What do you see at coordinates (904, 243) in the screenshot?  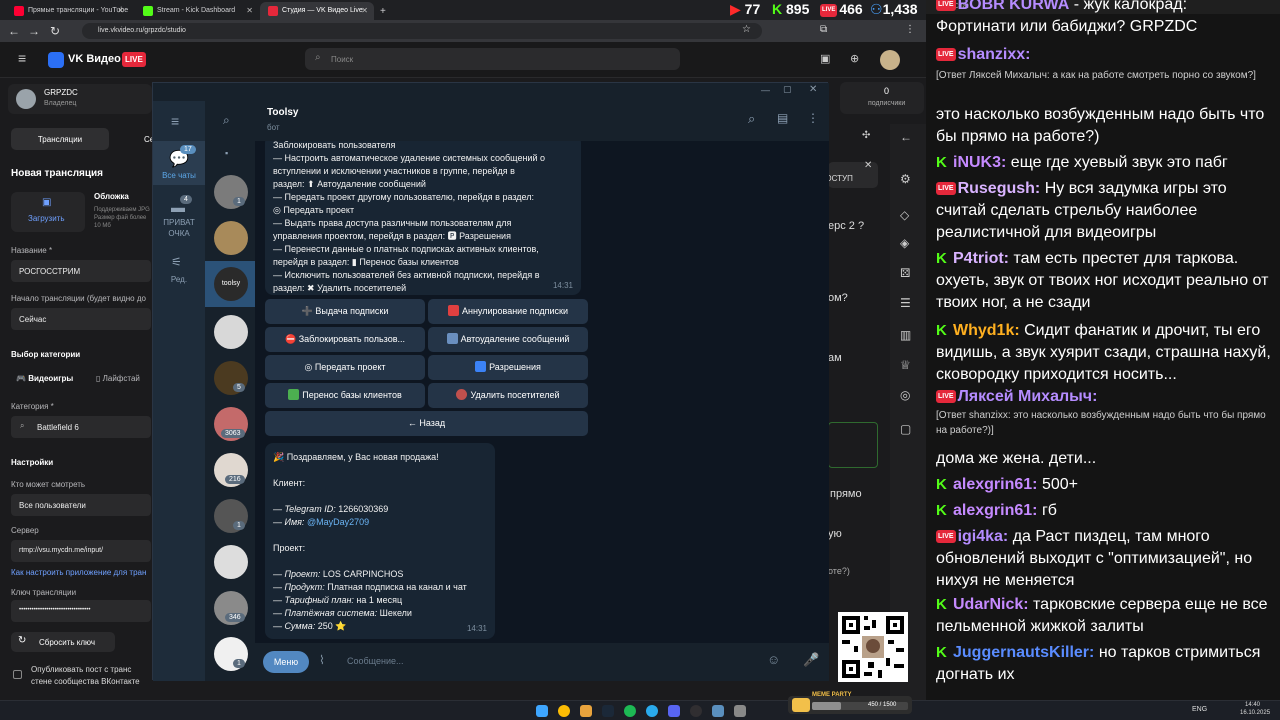 I see `gem-icon: ◈` at bounding box center [904, 243].